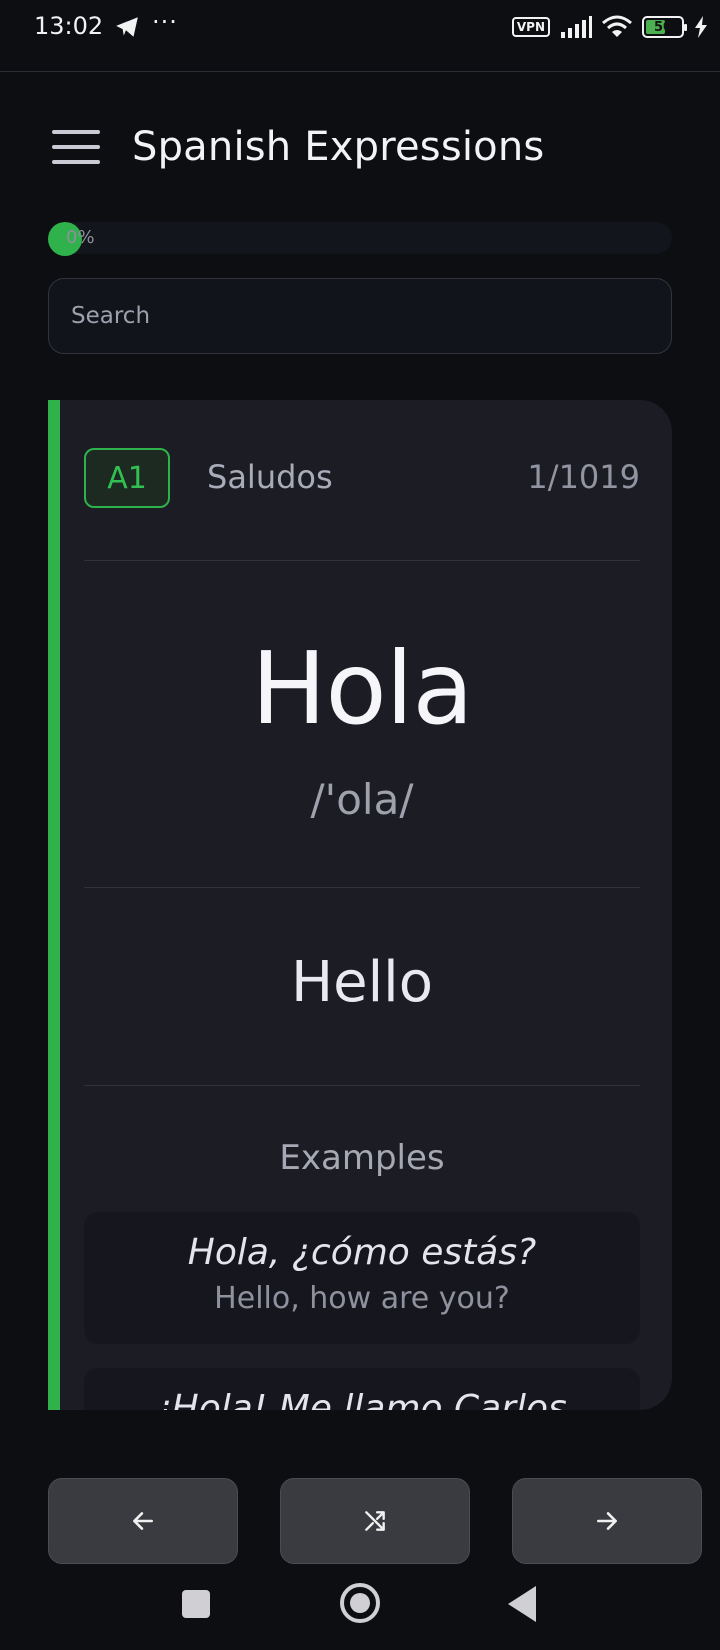 The width and height of the screenshot is (720, 1650). I want to click on shuffle-icon, so click(375, 1521).